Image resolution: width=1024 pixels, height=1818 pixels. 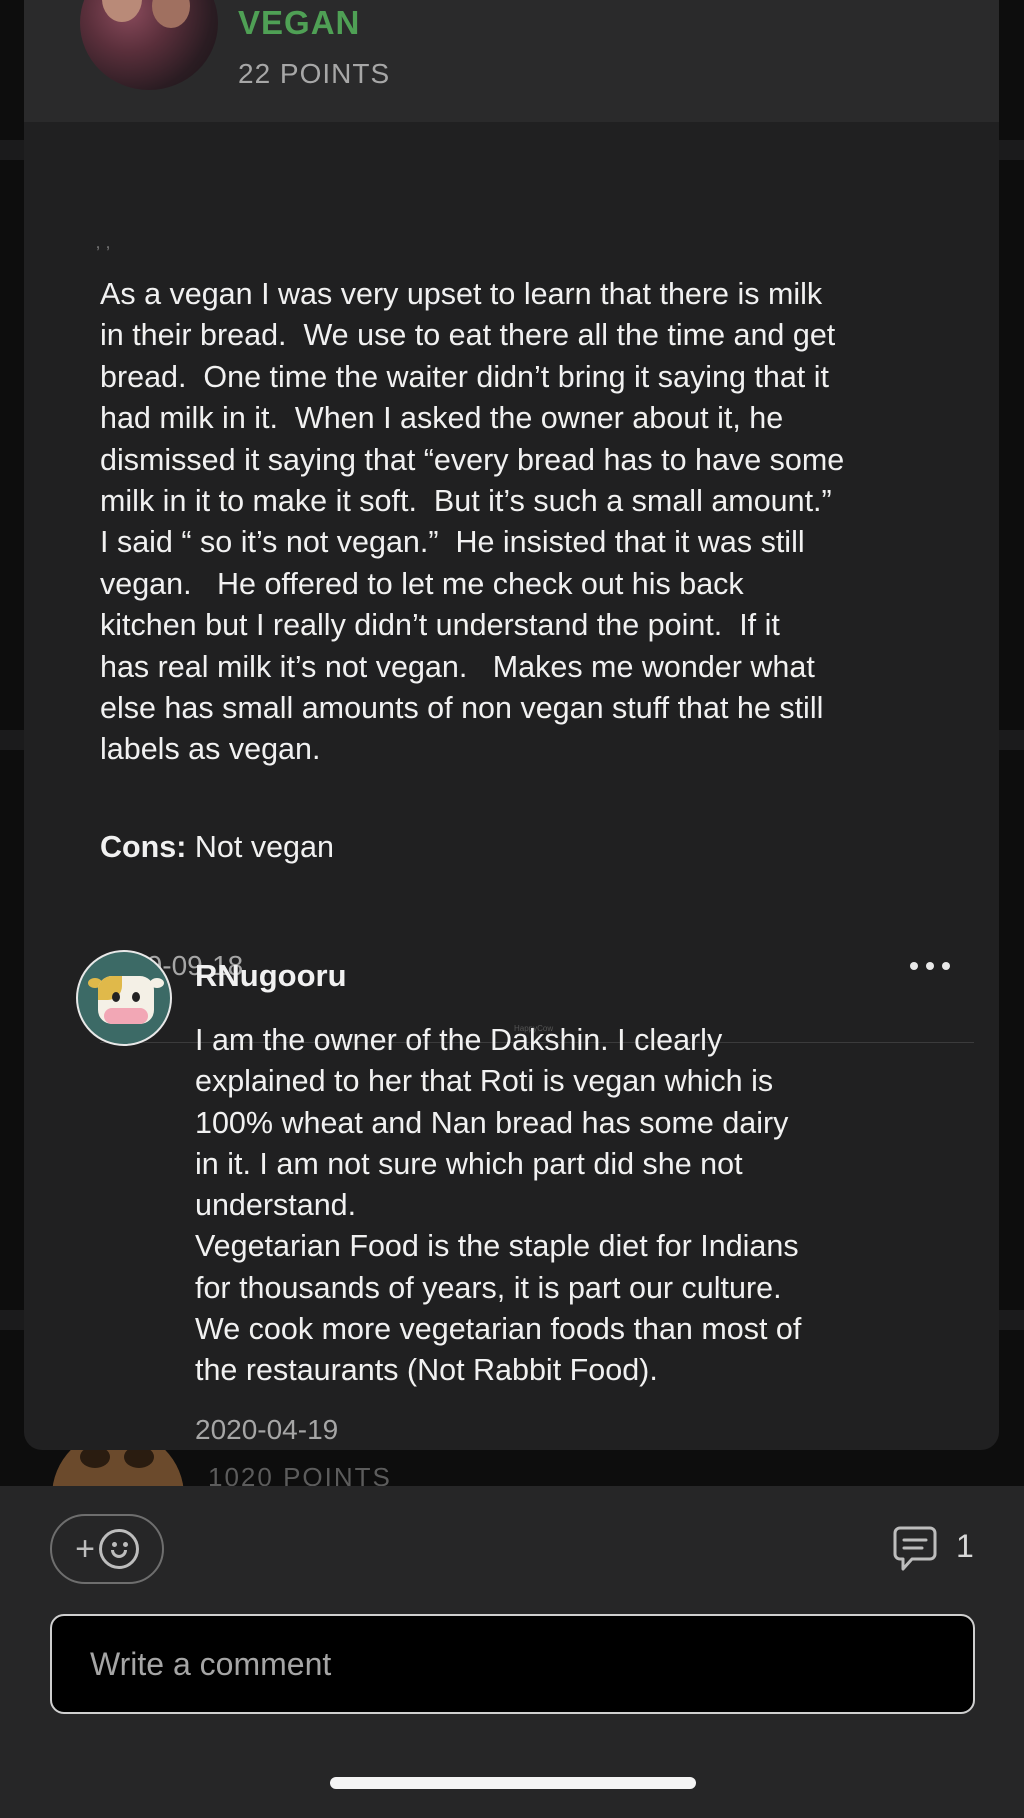 I want to click on comment-bubble-icon, so click(x=915, y=1549).